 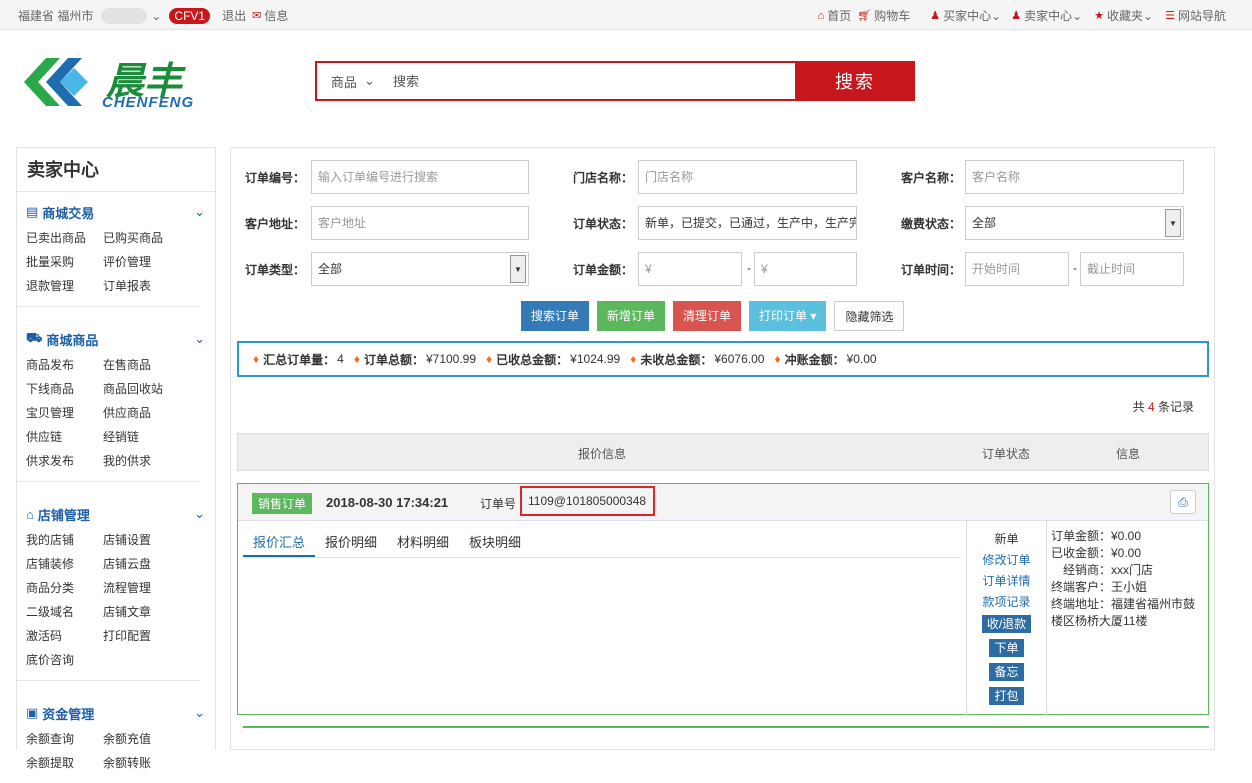 What do you see at coordinates (1017, 269) in the screenshot?
I see `time-start-input: 开始时间` at bounding box center [1017, 269].